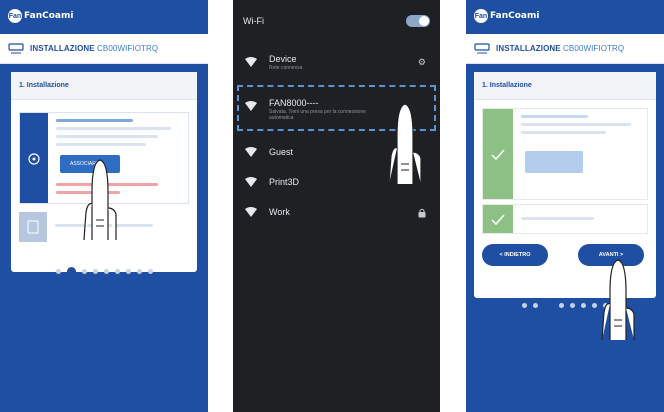  I want to click on step-indicator-inactive, so click(33, 227).